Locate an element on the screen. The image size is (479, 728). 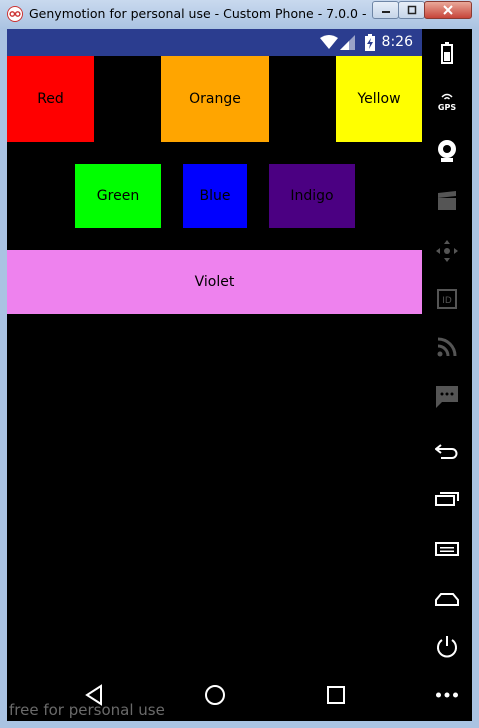
id-label: ID is located at coordinates (447, 301).